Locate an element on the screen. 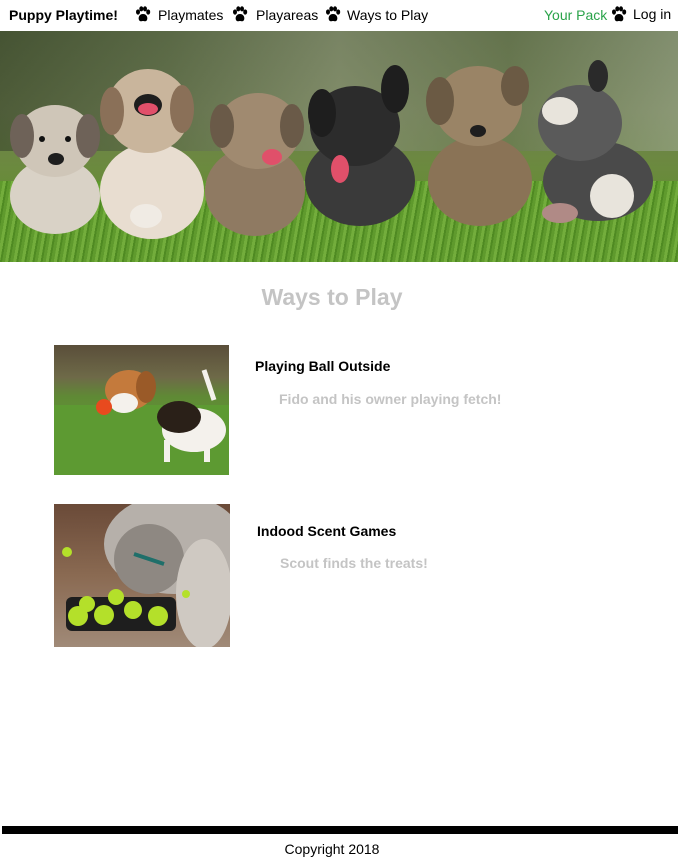  nav-link-login: Log in is located at coordinates (652, 14).